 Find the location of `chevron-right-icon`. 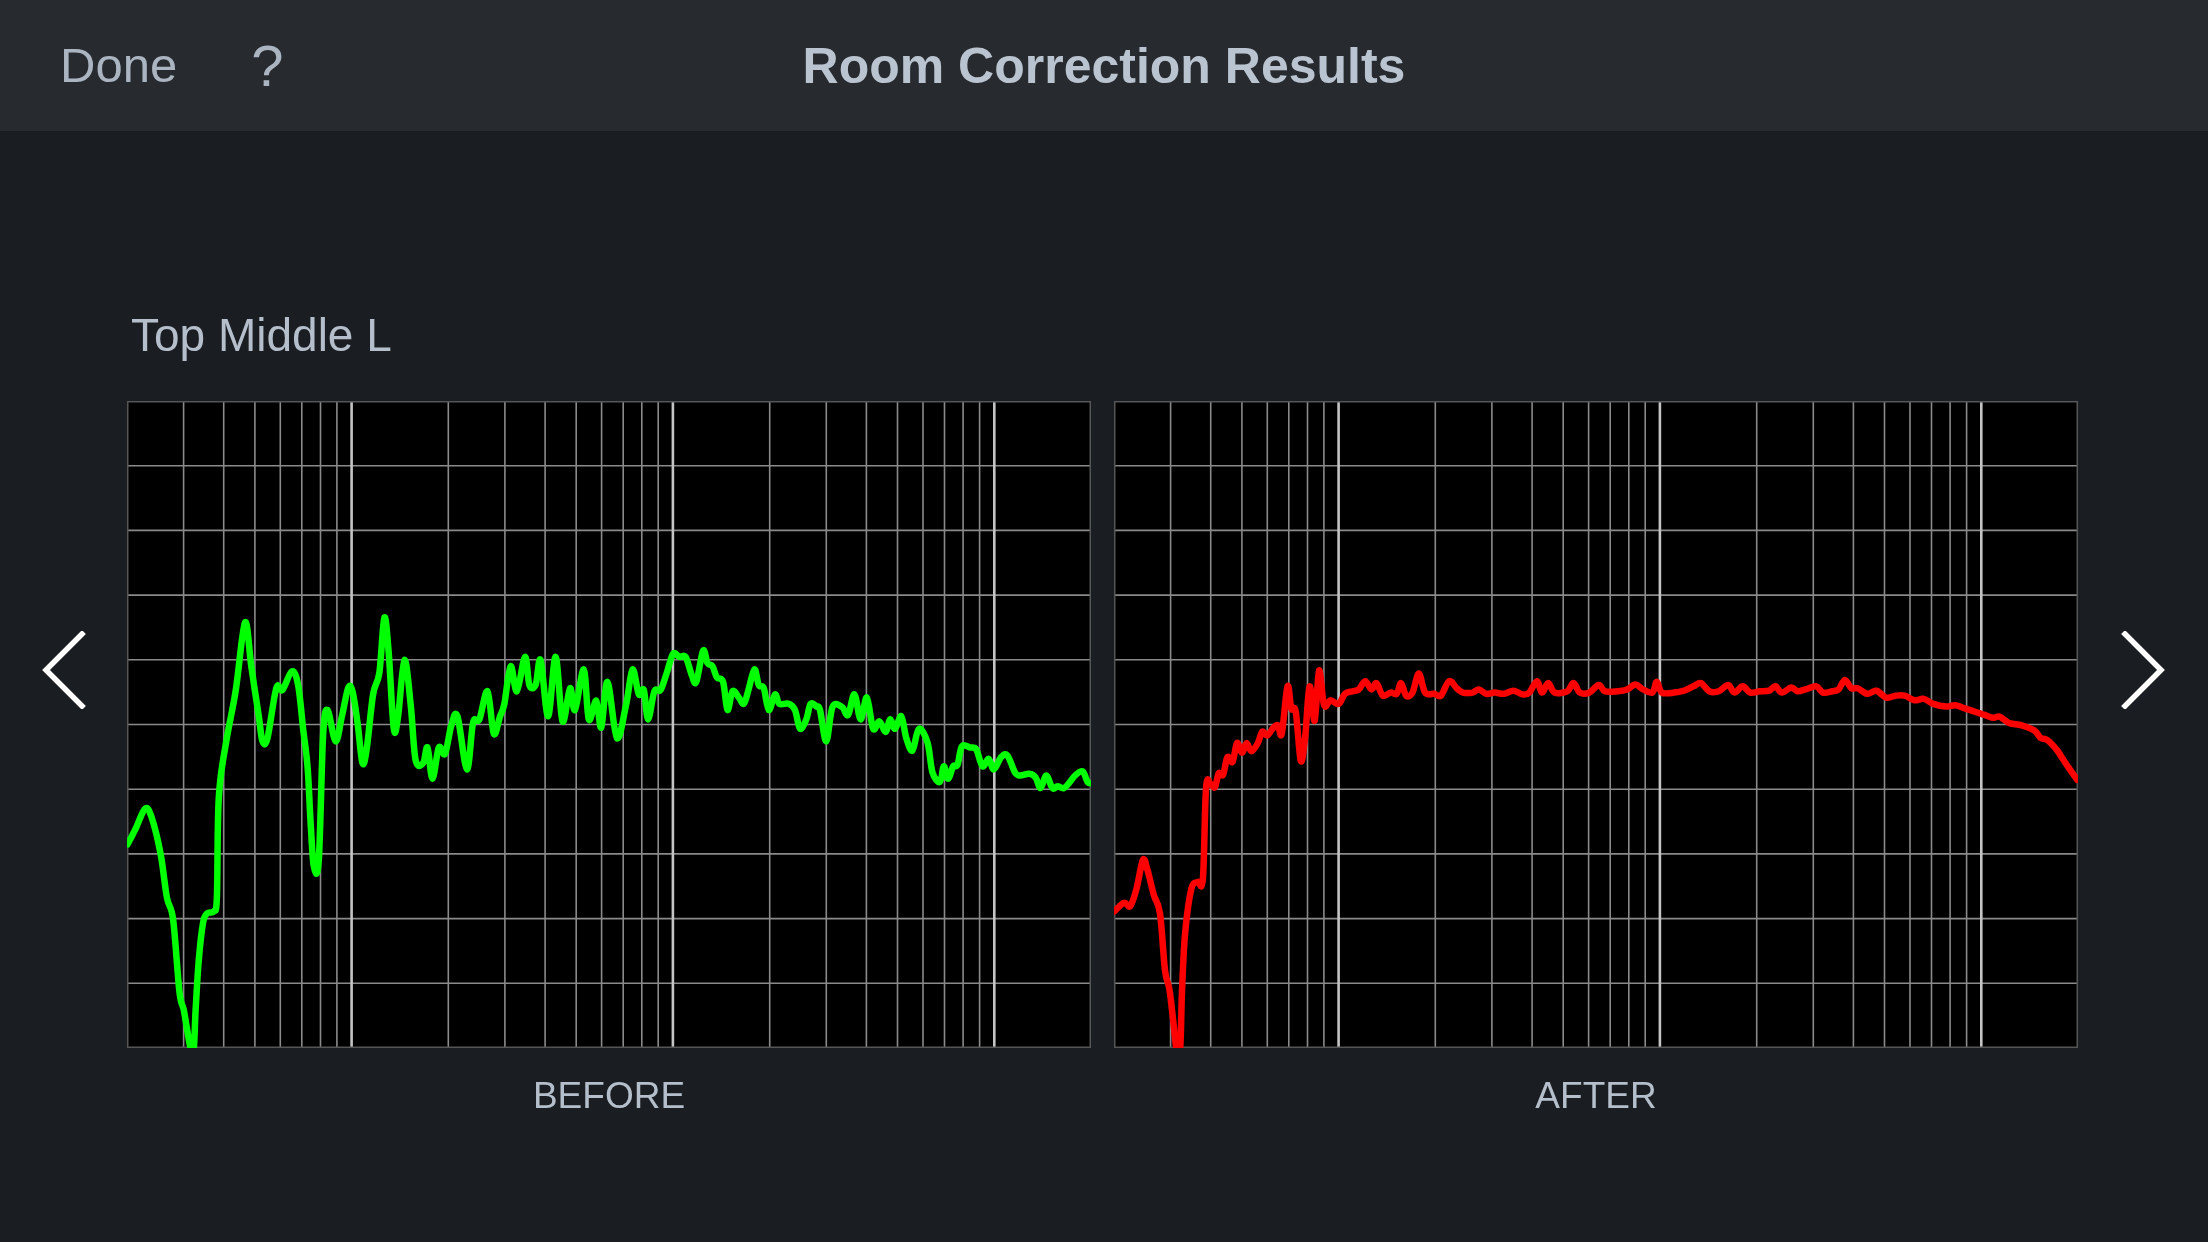

chevron-right-icon is located at coordinates (2143, 670).